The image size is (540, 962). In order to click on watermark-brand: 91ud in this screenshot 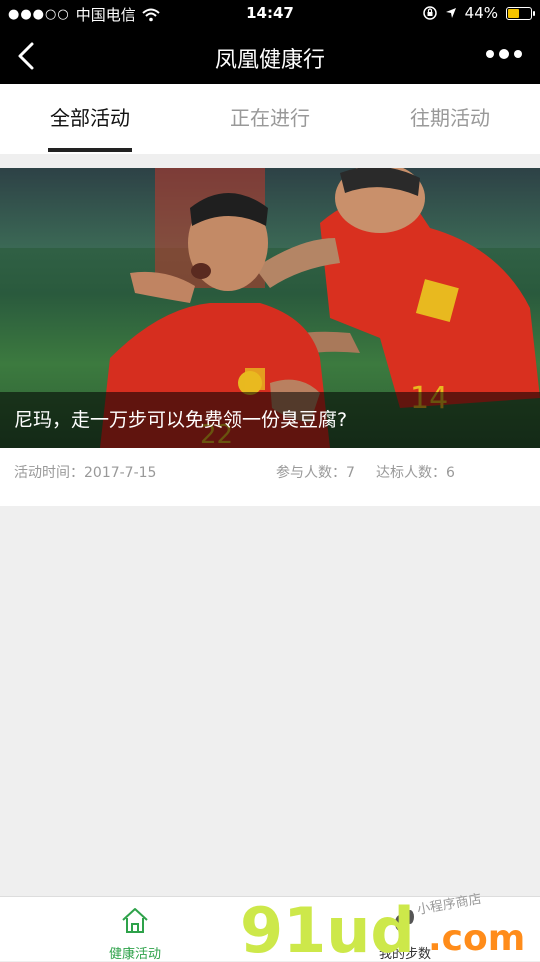, I will do `click(327, 927)`.